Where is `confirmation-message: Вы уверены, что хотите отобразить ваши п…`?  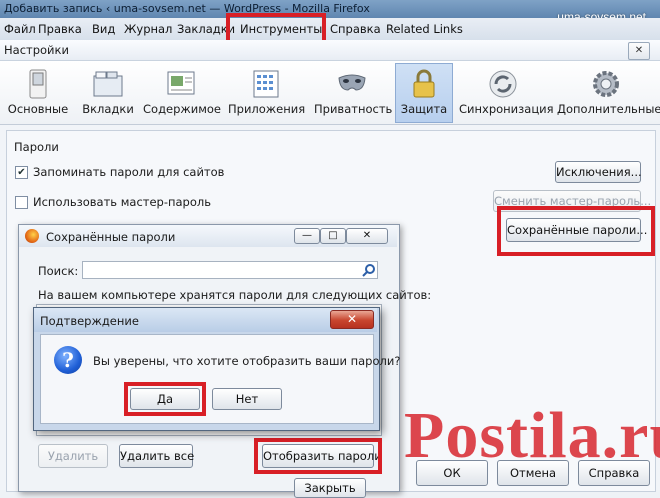 confirmation-message: Вы уверены, что хотите отобразить ваши п… is located at coordinates (247, 361).